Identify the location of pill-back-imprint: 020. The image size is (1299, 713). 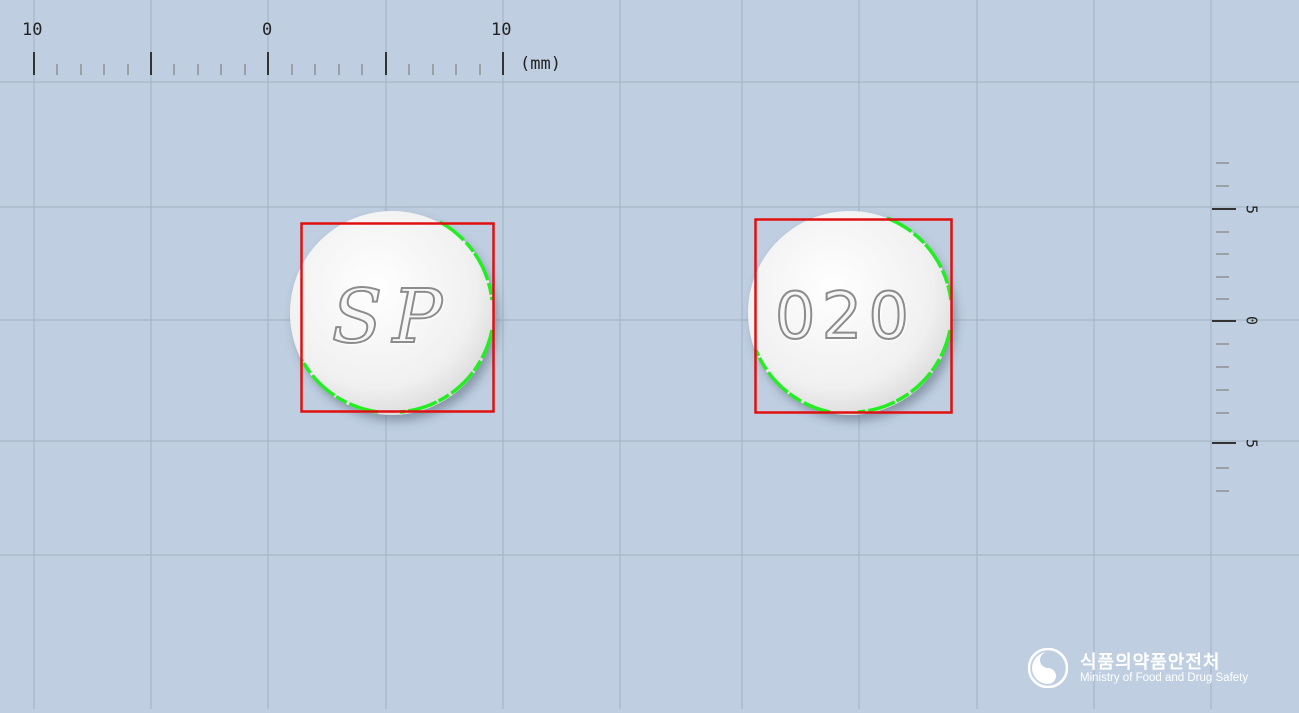
(845, 317).